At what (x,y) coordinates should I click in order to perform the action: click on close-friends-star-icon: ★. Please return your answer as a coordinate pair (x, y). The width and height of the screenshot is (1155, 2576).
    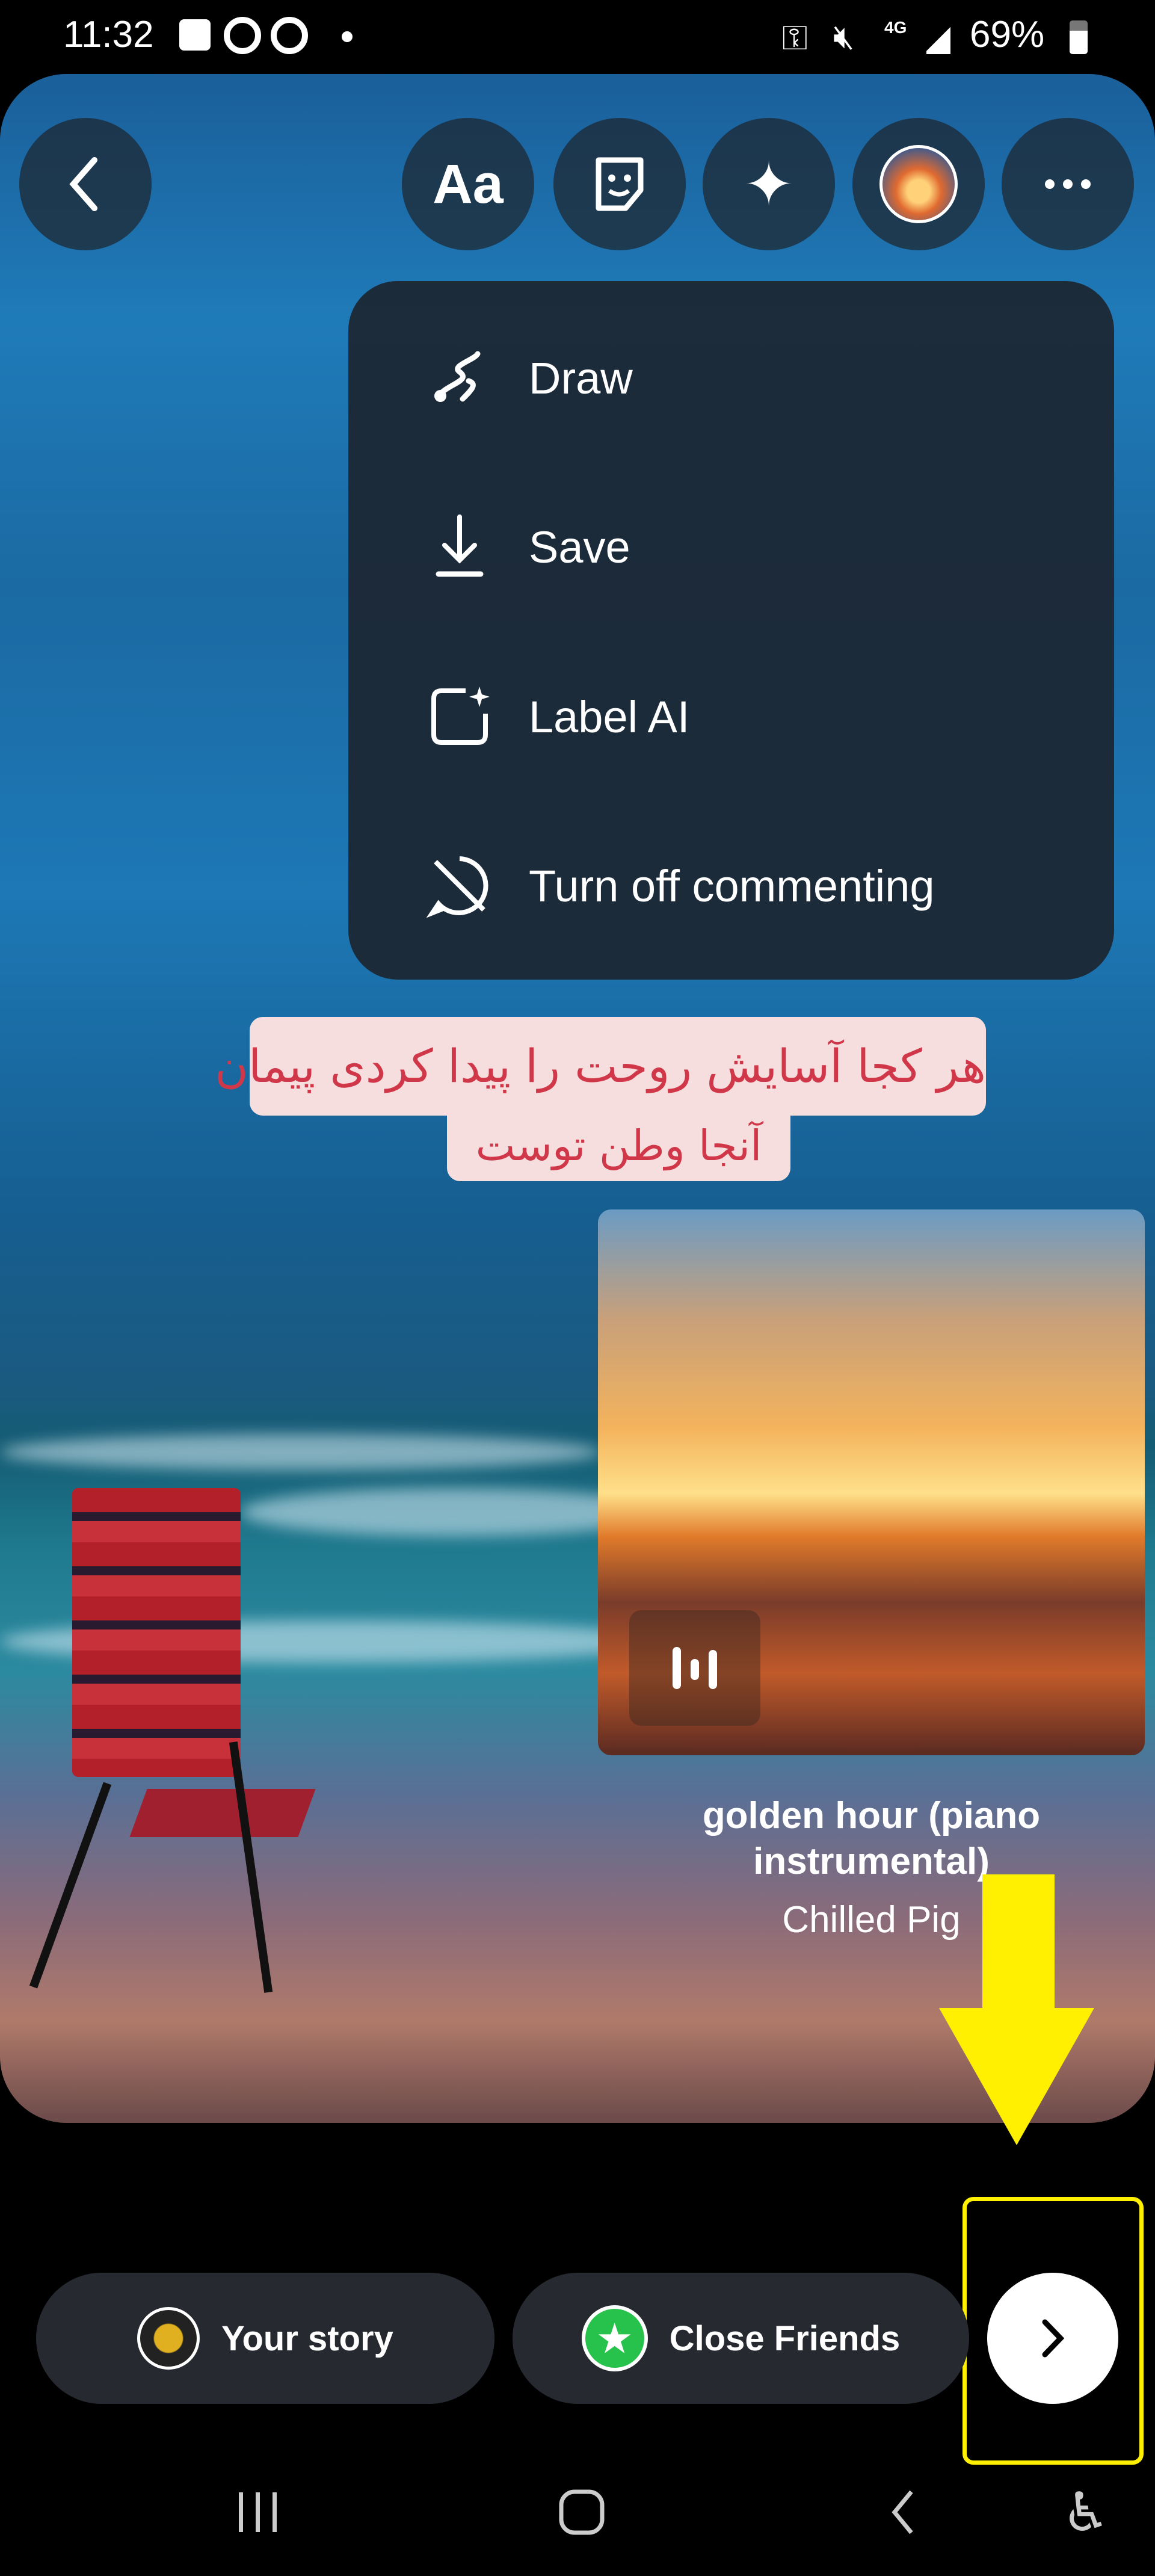
    Looking at the image, I should click on (614, 2338).